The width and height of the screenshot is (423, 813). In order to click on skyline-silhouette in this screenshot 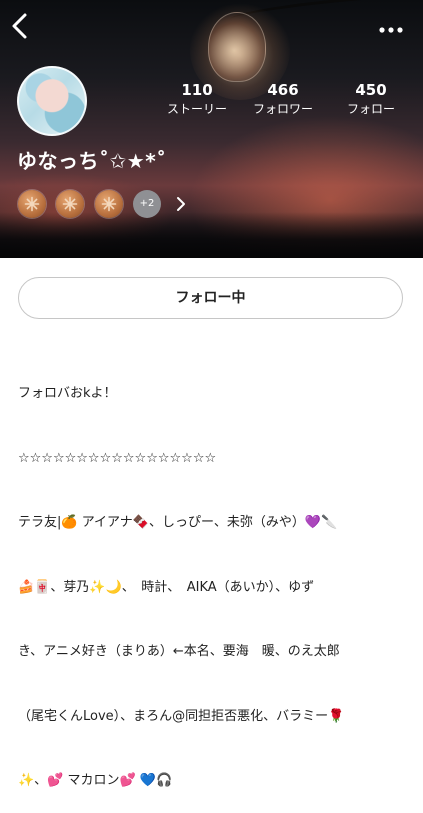, I will do `click(211, 235)`.